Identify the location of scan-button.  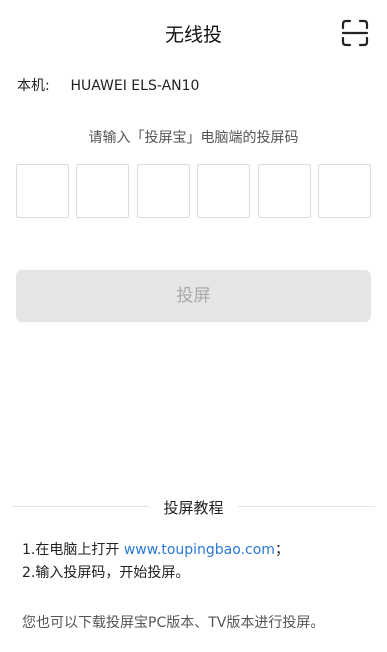
(355, 33).